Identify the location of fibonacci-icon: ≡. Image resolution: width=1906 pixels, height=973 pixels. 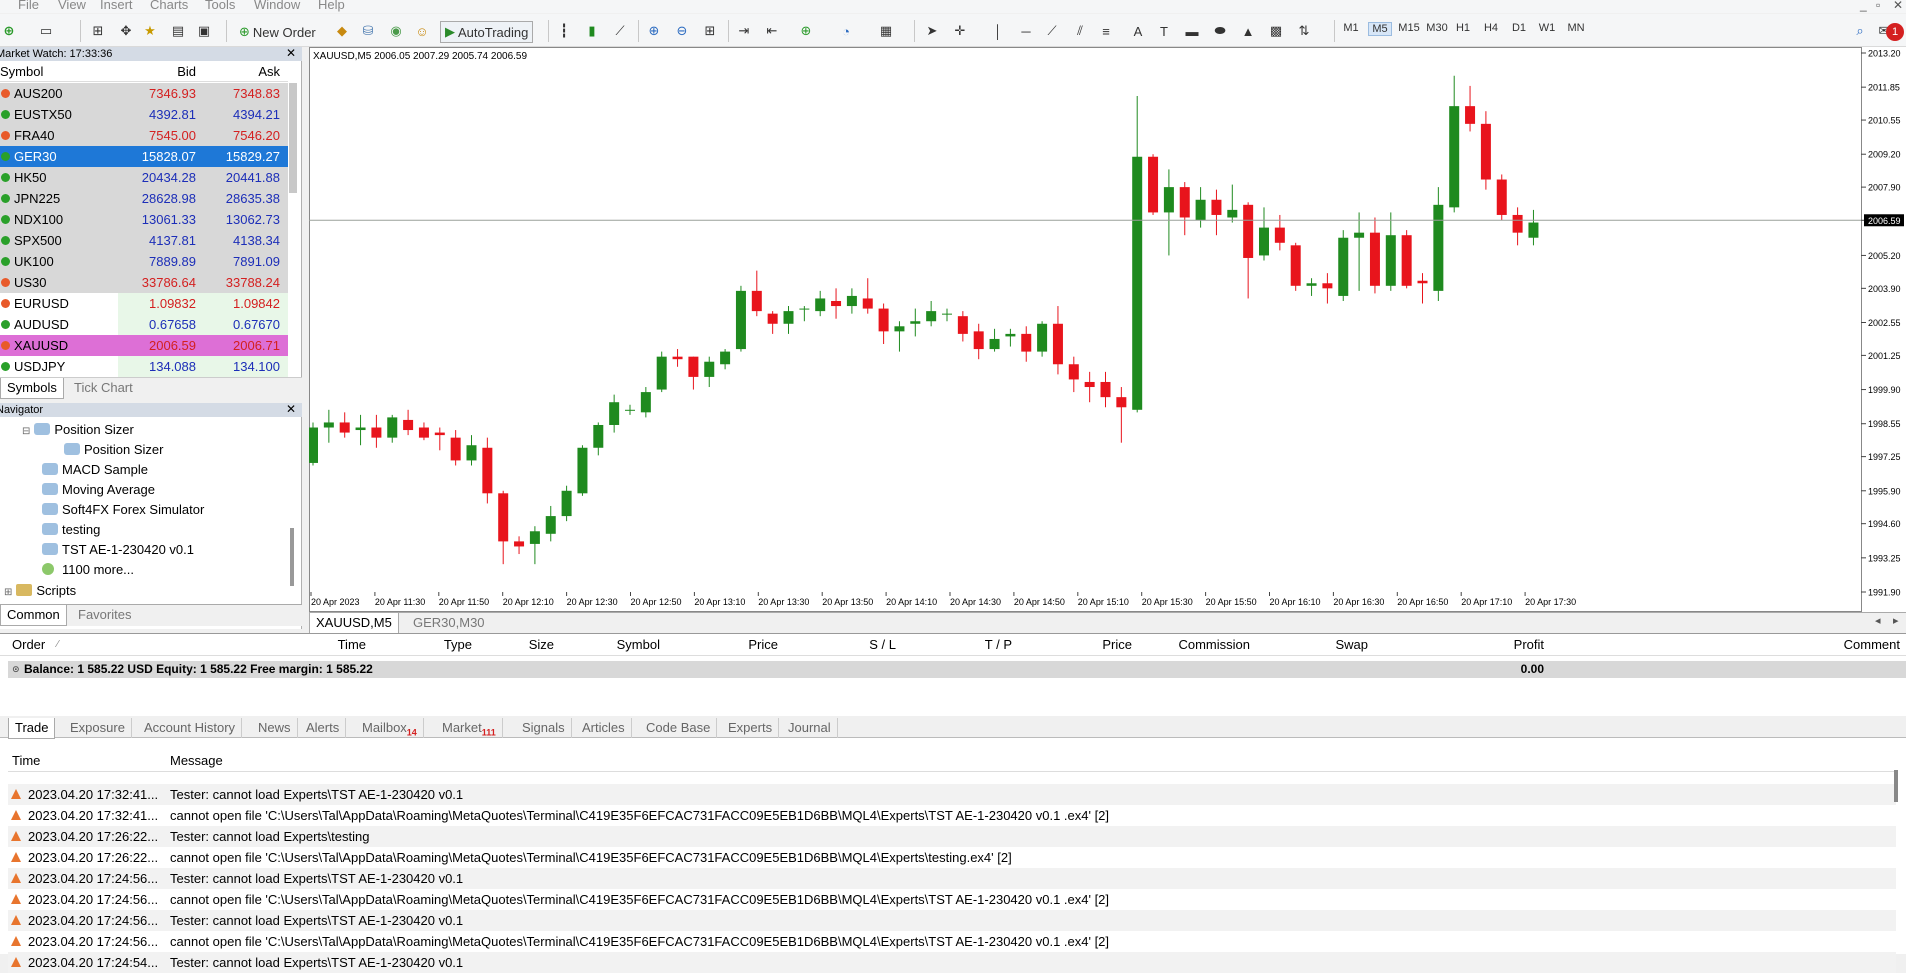
(1106, 31).